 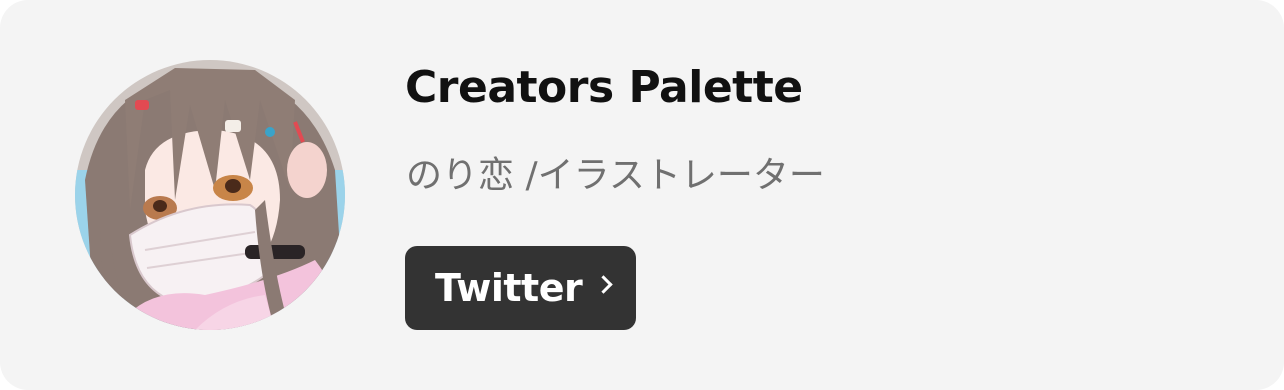 I want to click on chevron-right-icon, so click(x=603, y=284).